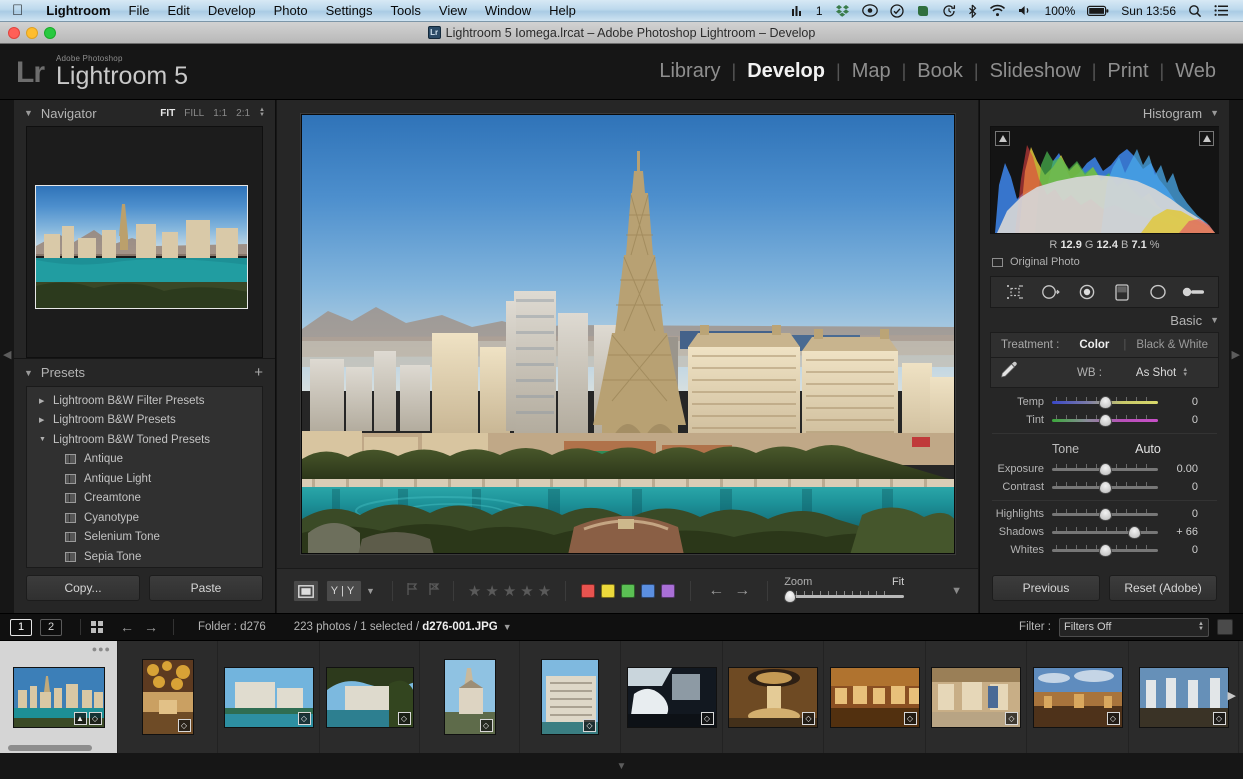  I want to click on previous-photo-arrow: ←, so click(716, 591).